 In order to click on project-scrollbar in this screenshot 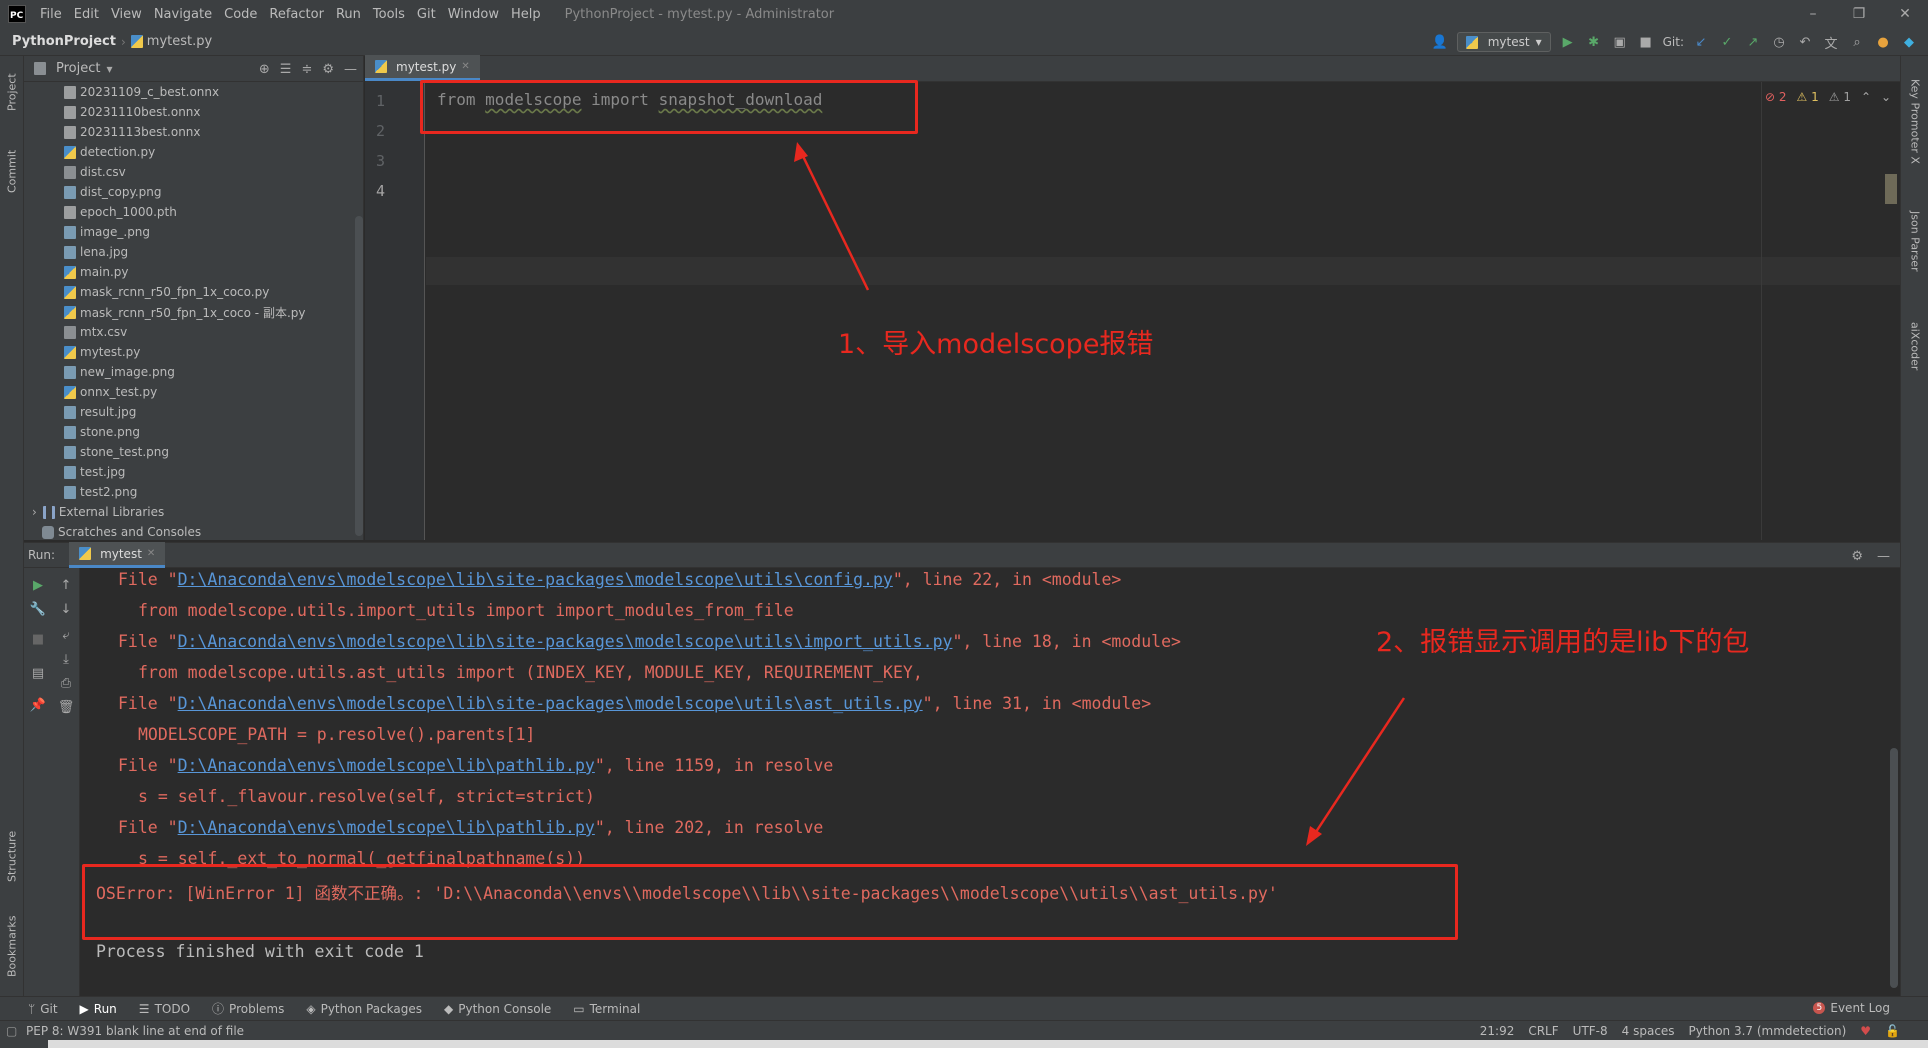, I will do `click(359, 376)`.